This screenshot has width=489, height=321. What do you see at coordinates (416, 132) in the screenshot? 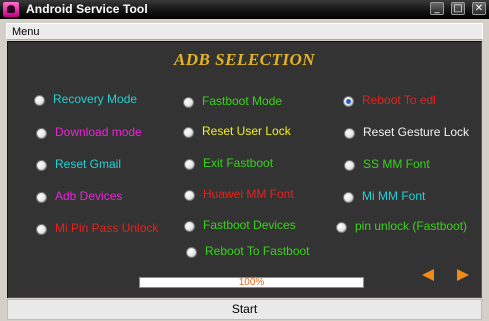
I see `radio-label: Reset Gesture Lock` at bounding box center [416, 132].